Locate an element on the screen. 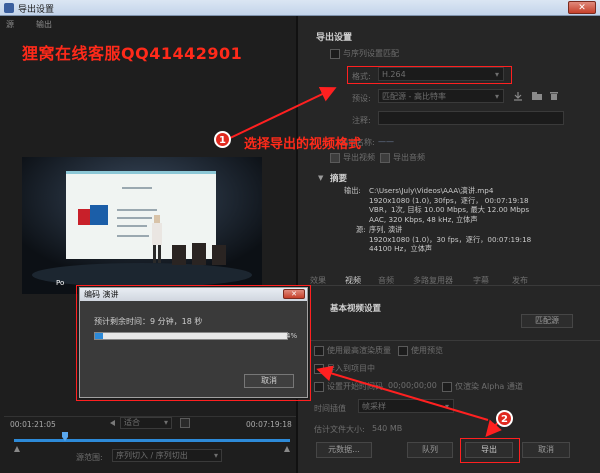 Image resolution: width=600 pixels, height=473 pixels. step2-arrow-dialog is located at coordinates (402, 393).